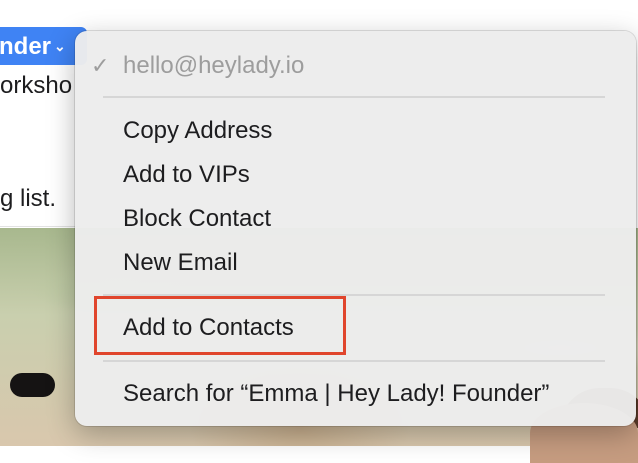 This screenshot has height=463, width=638. What do you see at coordinates (197, 131) in the screenshot?
I see `menu-item-copy-address: Copy Address` at bounding box center [197, 131].